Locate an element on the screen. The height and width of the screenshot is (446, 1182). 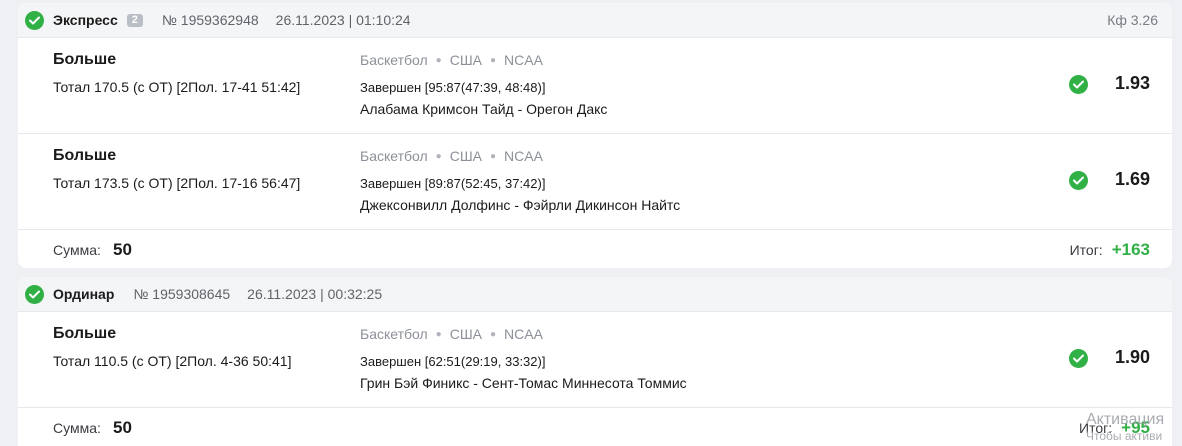
event-outcome: Тотал 110.5 (с ОТ) [2Пол. 4-36 50:41] is located at coordinates (172, 361).